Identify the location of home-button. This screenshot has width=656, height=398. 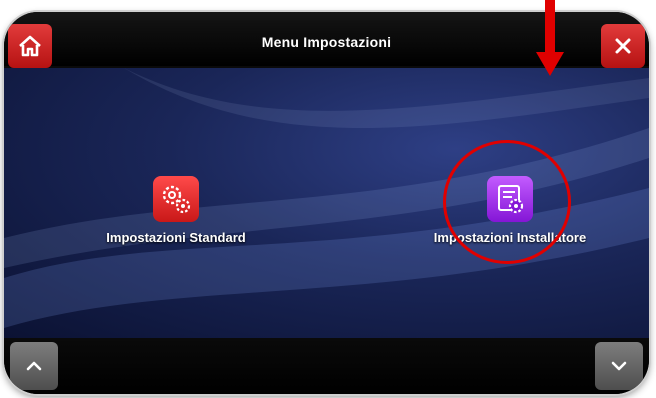
(30, 46).